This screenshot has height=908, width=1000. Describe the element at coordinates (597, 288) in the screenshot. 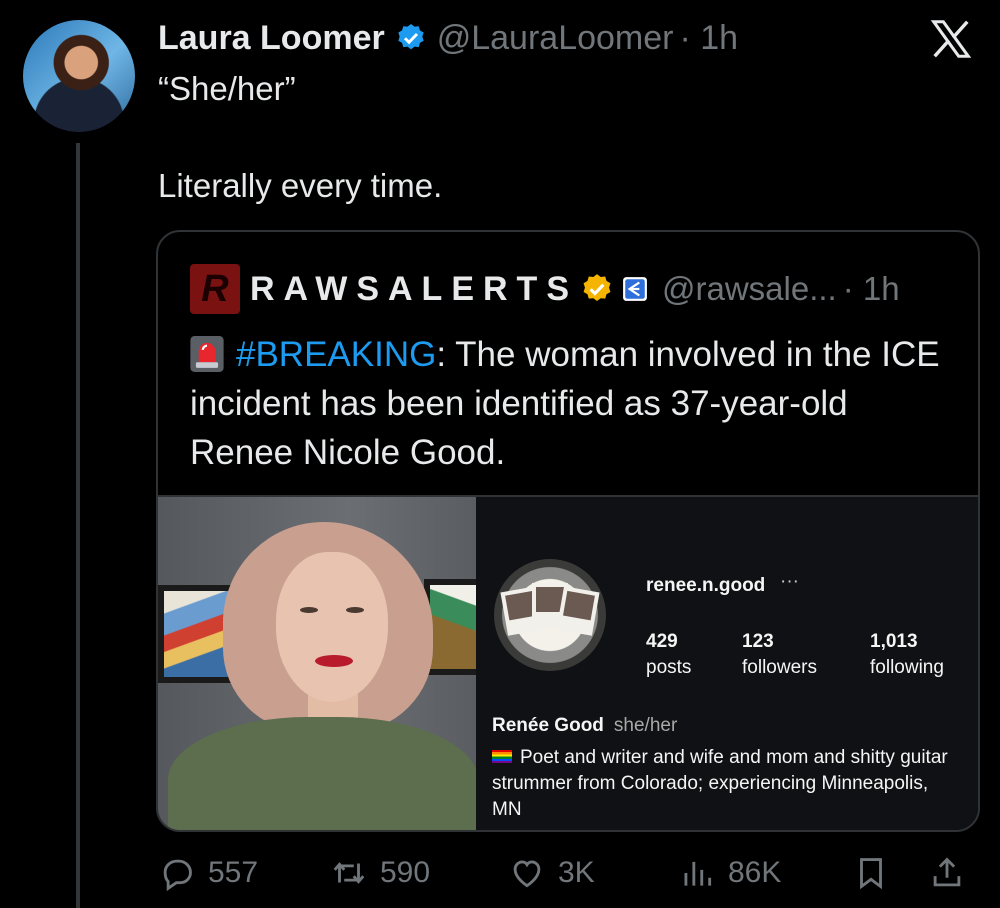

I see `gold-badge-icon` at that location.